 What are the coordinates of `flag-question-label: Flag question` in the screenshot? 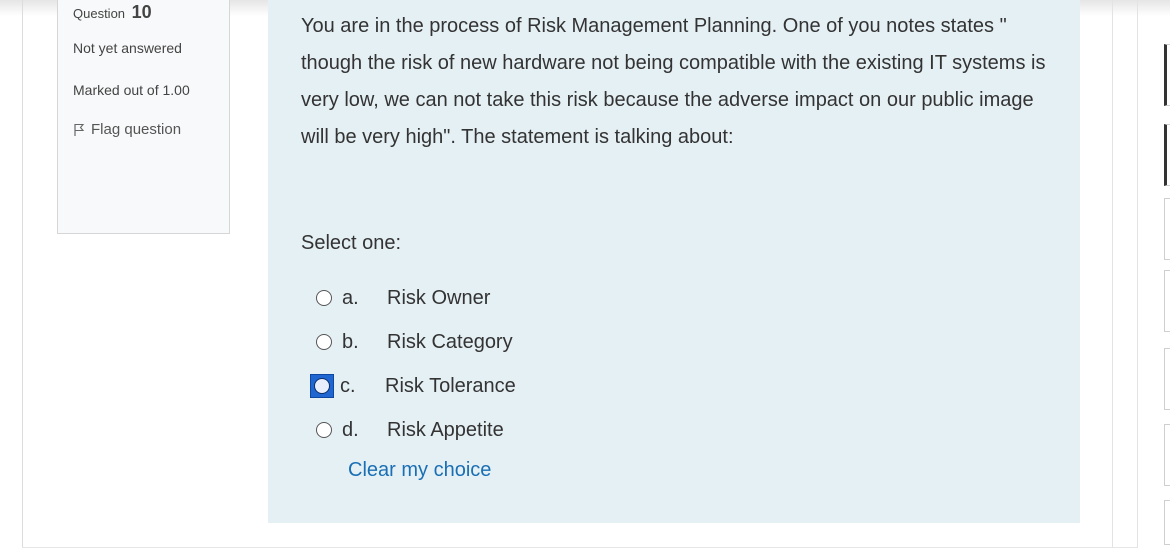 It's located at (136, 129).